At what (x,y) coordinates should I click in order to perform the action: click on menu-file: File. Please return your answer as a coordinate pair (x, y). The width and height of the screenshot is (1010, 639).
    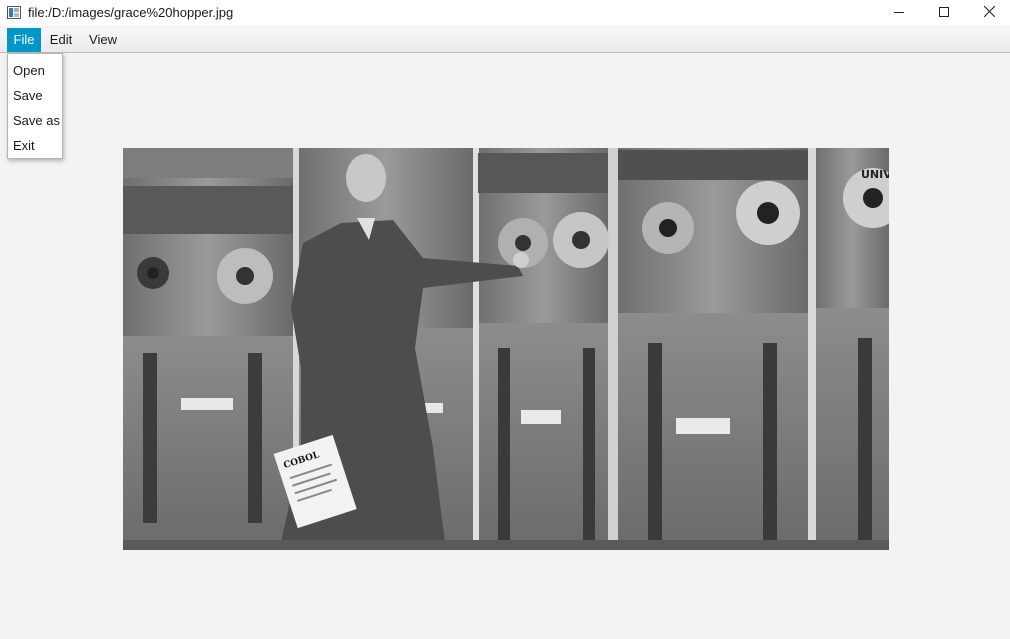
    Looking at the image, I should click on (24, 40).